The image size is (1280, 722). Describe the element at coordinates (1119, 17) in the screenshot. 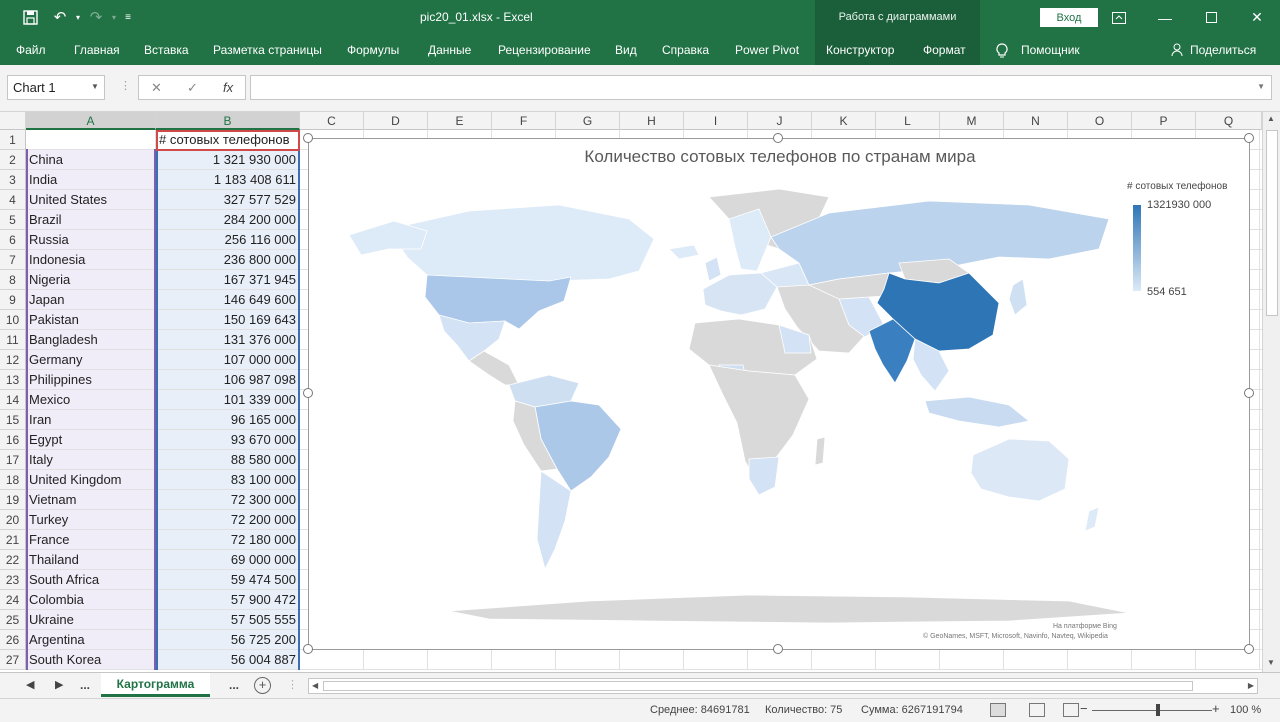

I see `ribbon-display-options-icon` at that location.